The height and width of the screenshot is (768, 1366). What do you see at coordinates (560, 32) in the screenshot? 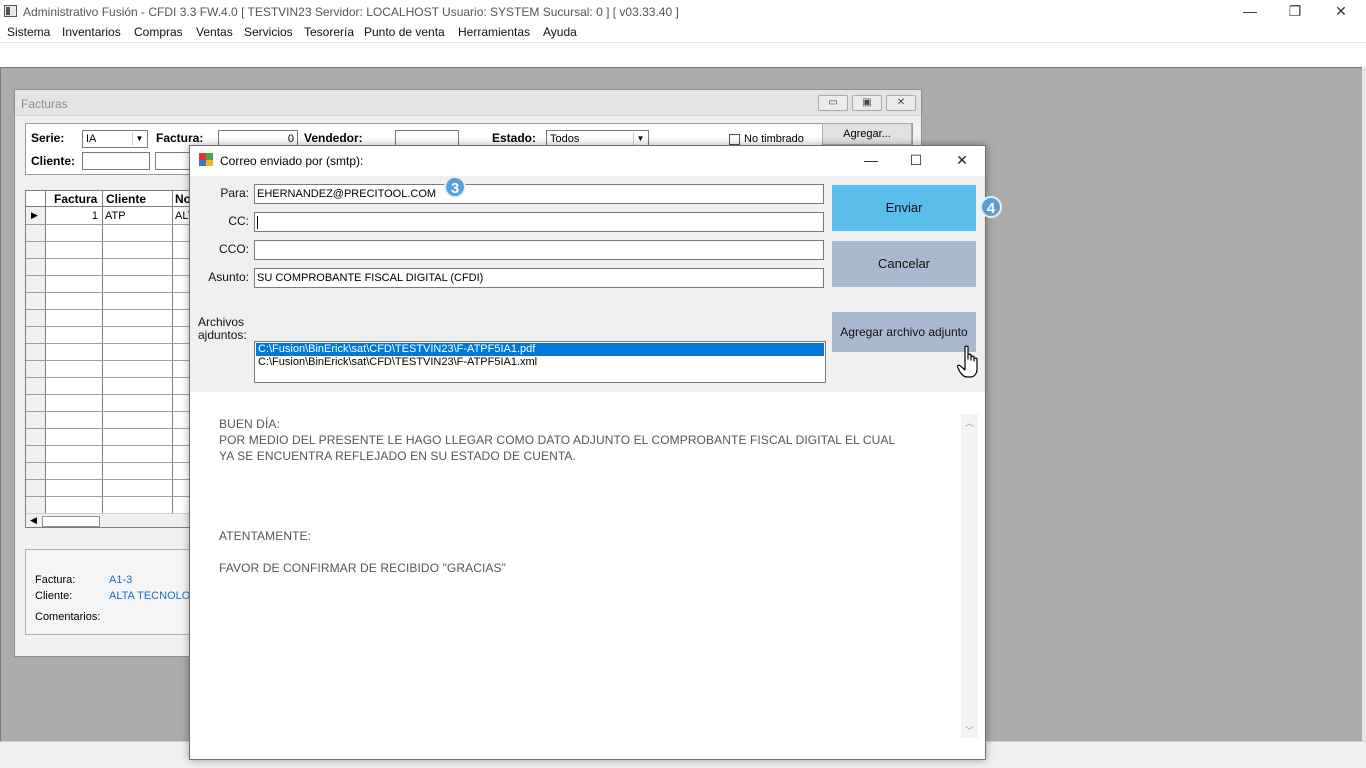
I see `menu-ayuda: Ayuda` at bounding box center [560, 32].